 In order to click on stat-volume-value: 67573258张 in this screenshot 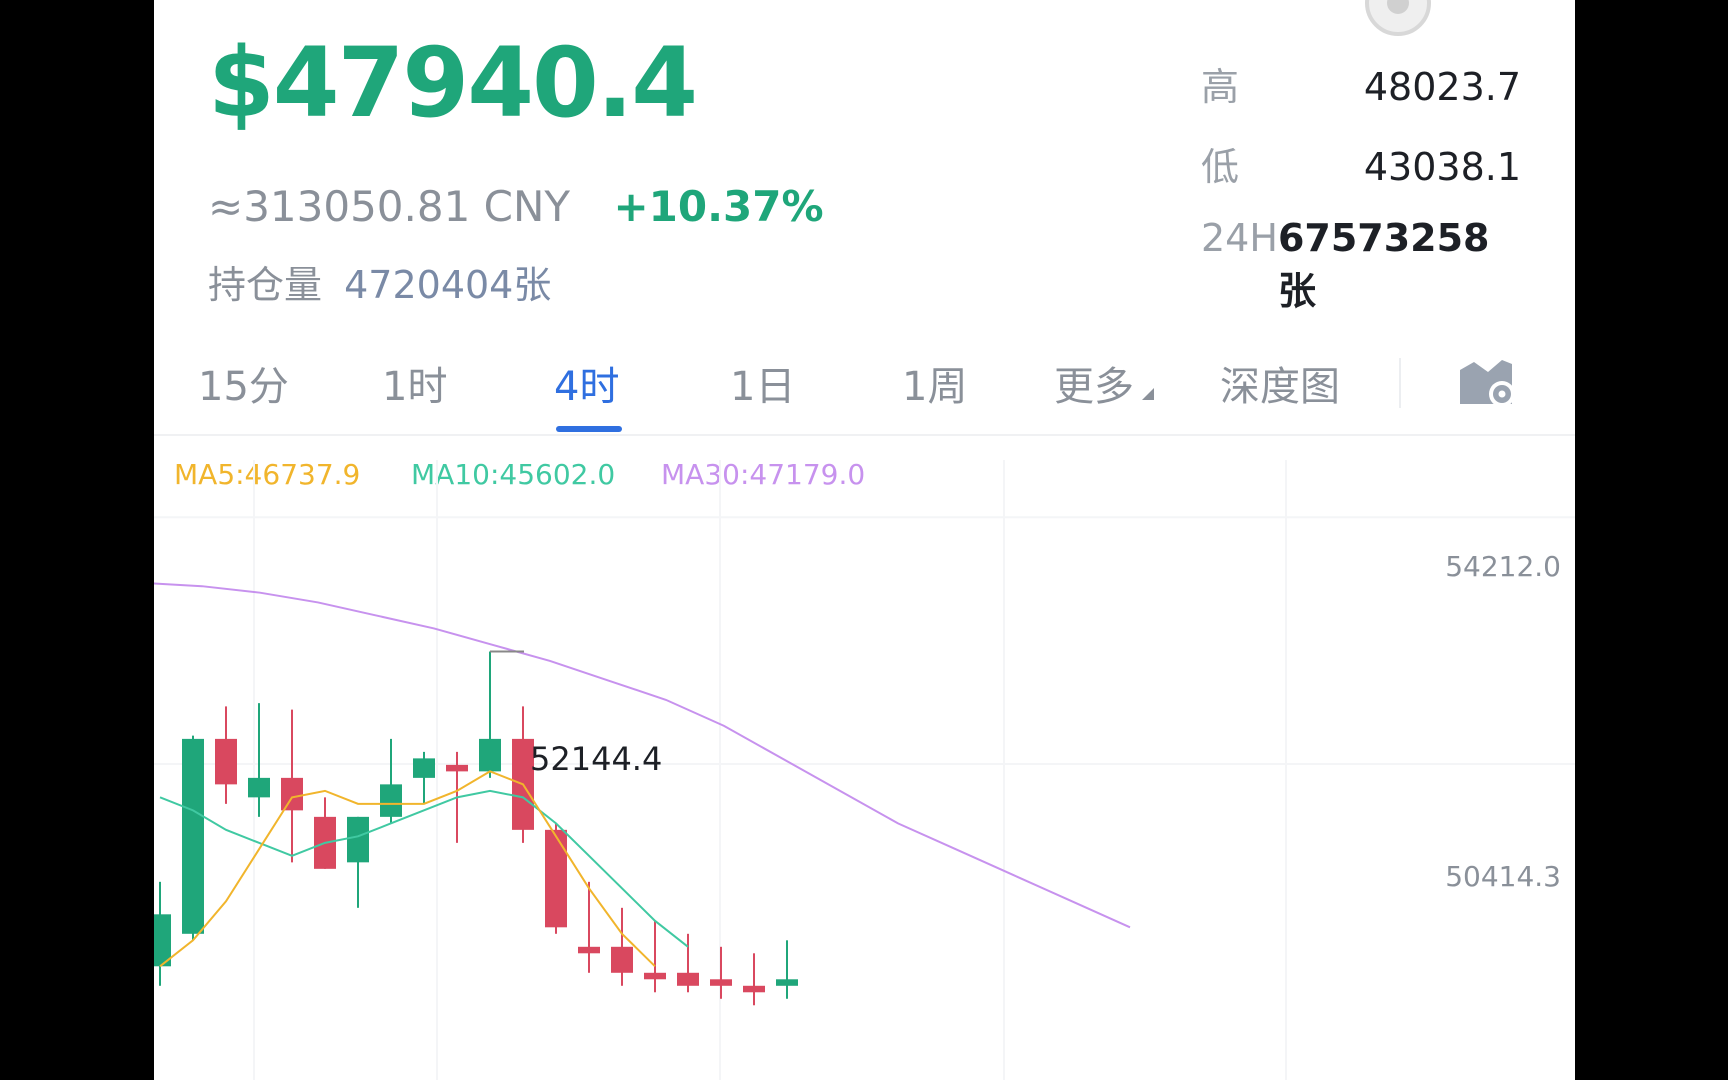, I will do `click(1383, 264)`.